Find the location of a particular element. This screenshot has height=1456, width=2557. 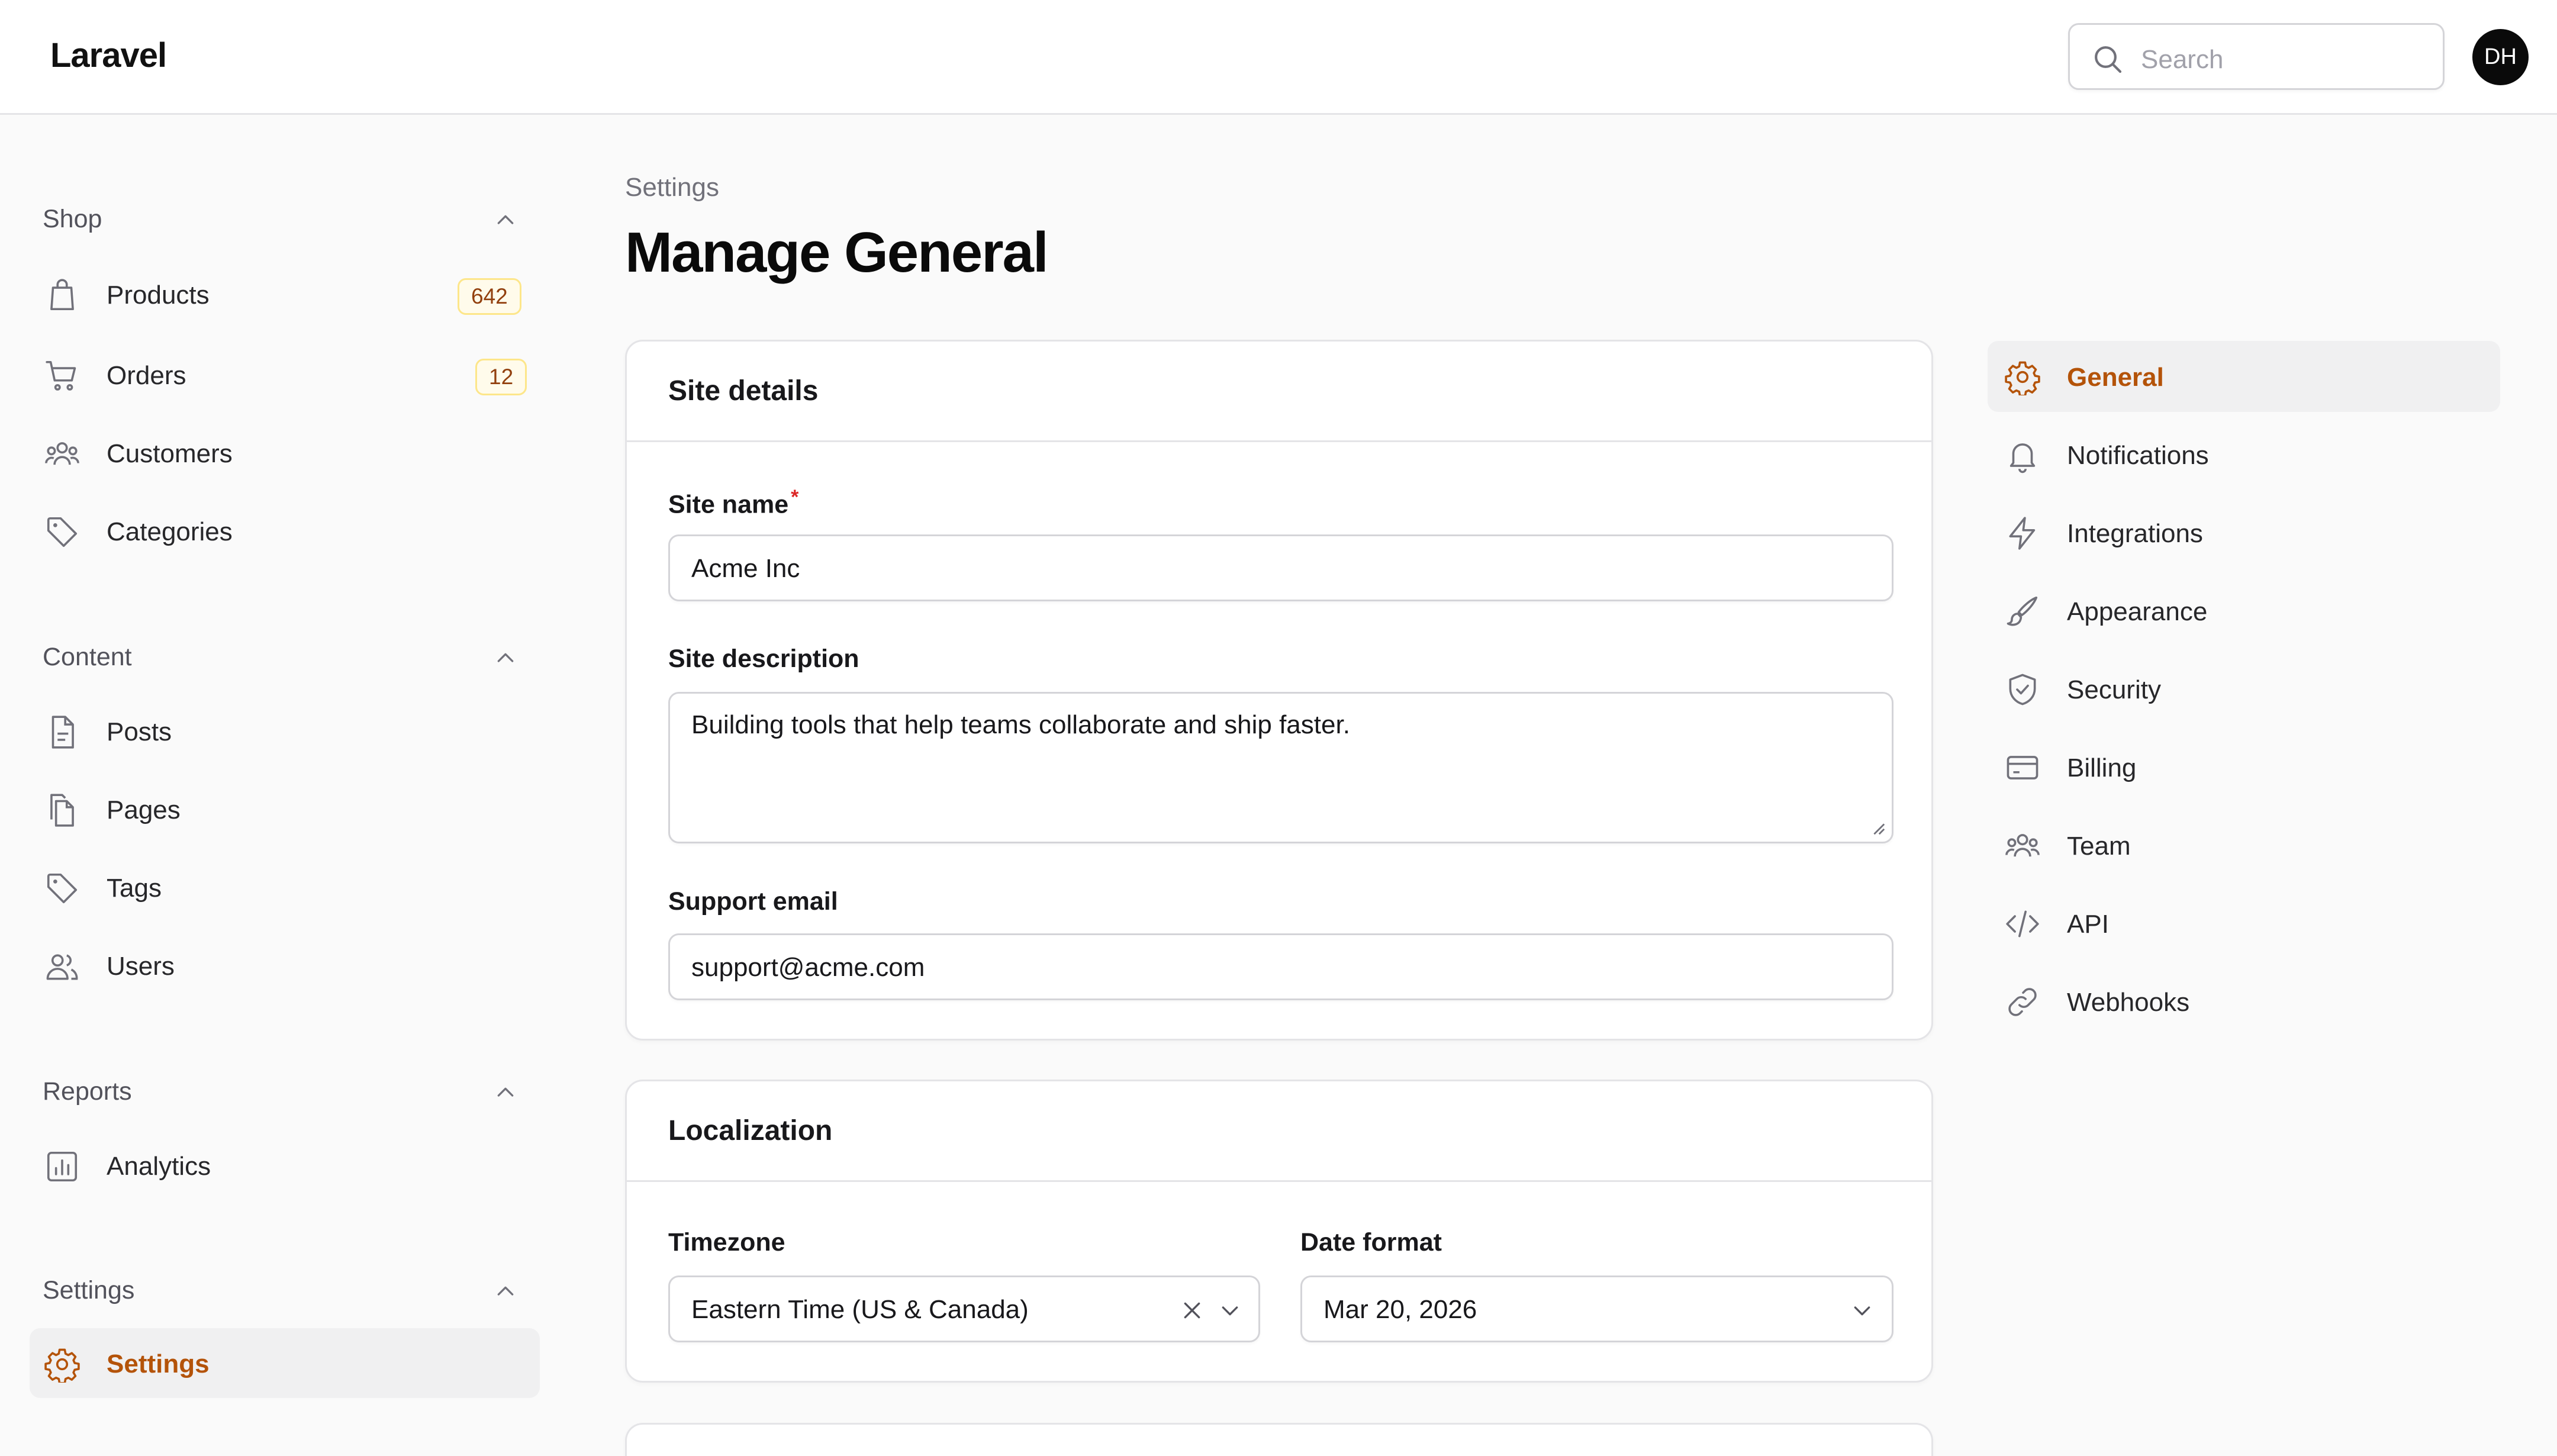

sidebar-item-users: Users is located at coordinates (285, 965).